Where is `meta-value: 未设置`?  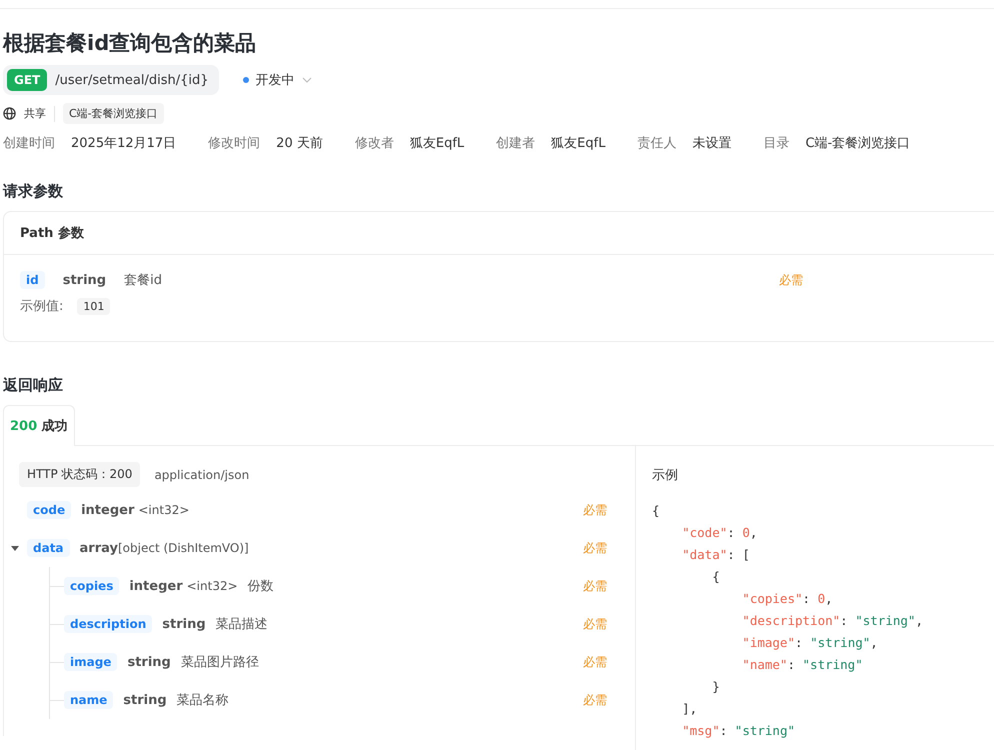 meta-value: 未设置 is located at coordinates (712, 143).